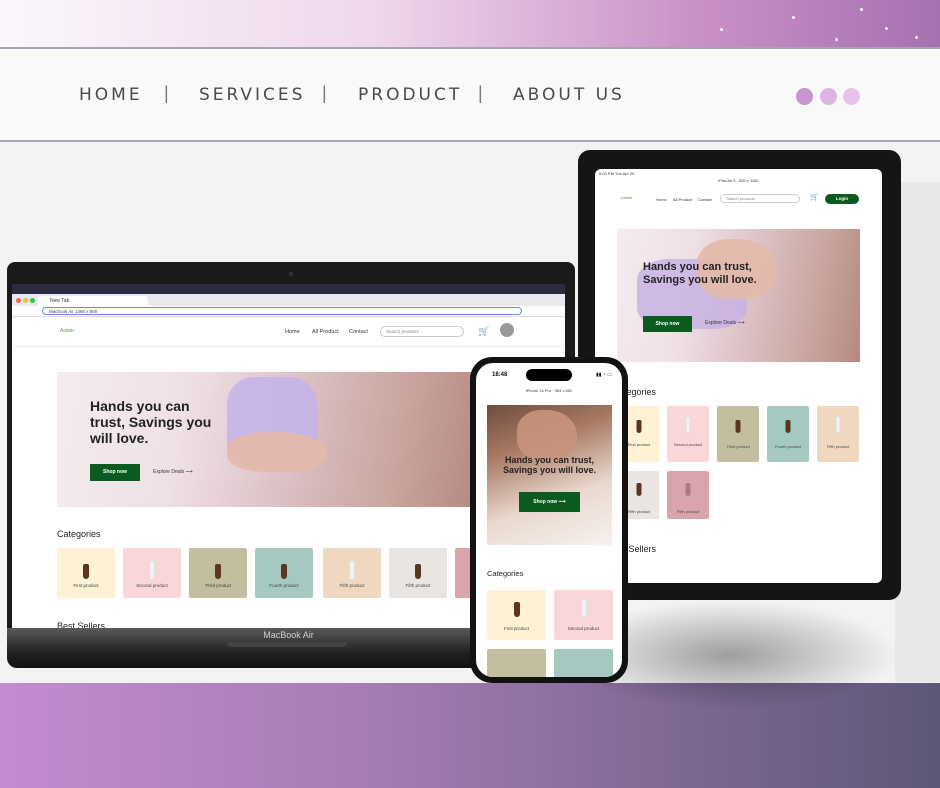 The height and width of the screenshot is (788, 940). I want to click on category-label: First product, so click(86, 585).